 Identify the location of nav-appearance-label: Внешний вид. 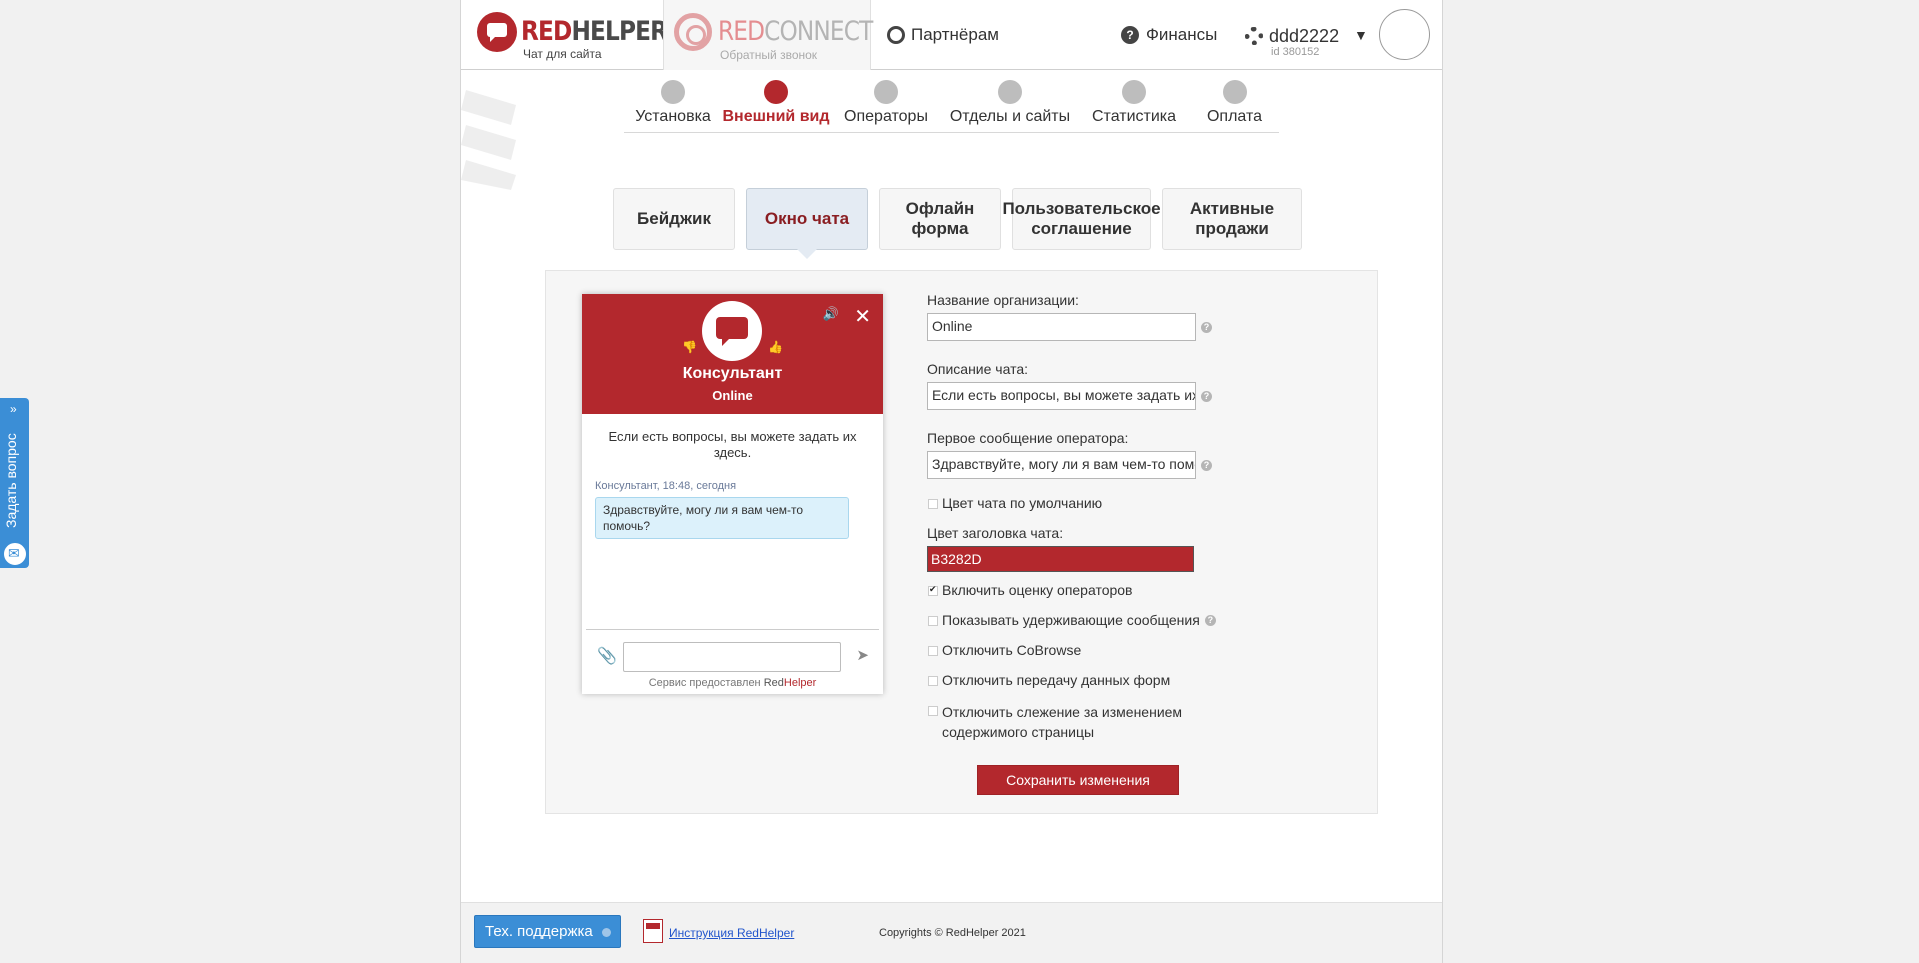
(776, 116).